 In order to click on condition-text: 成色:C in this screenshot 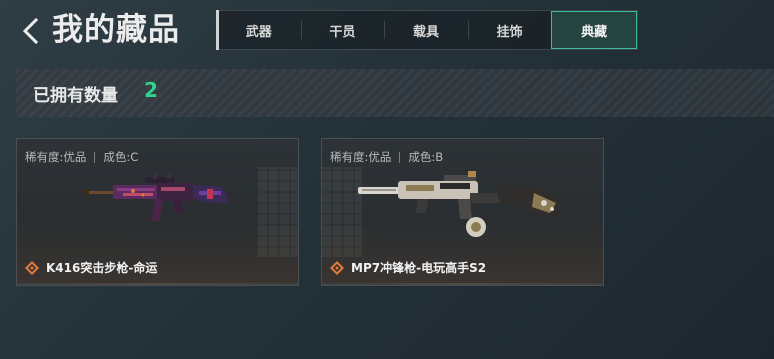, I will do `click(121, 157)`.